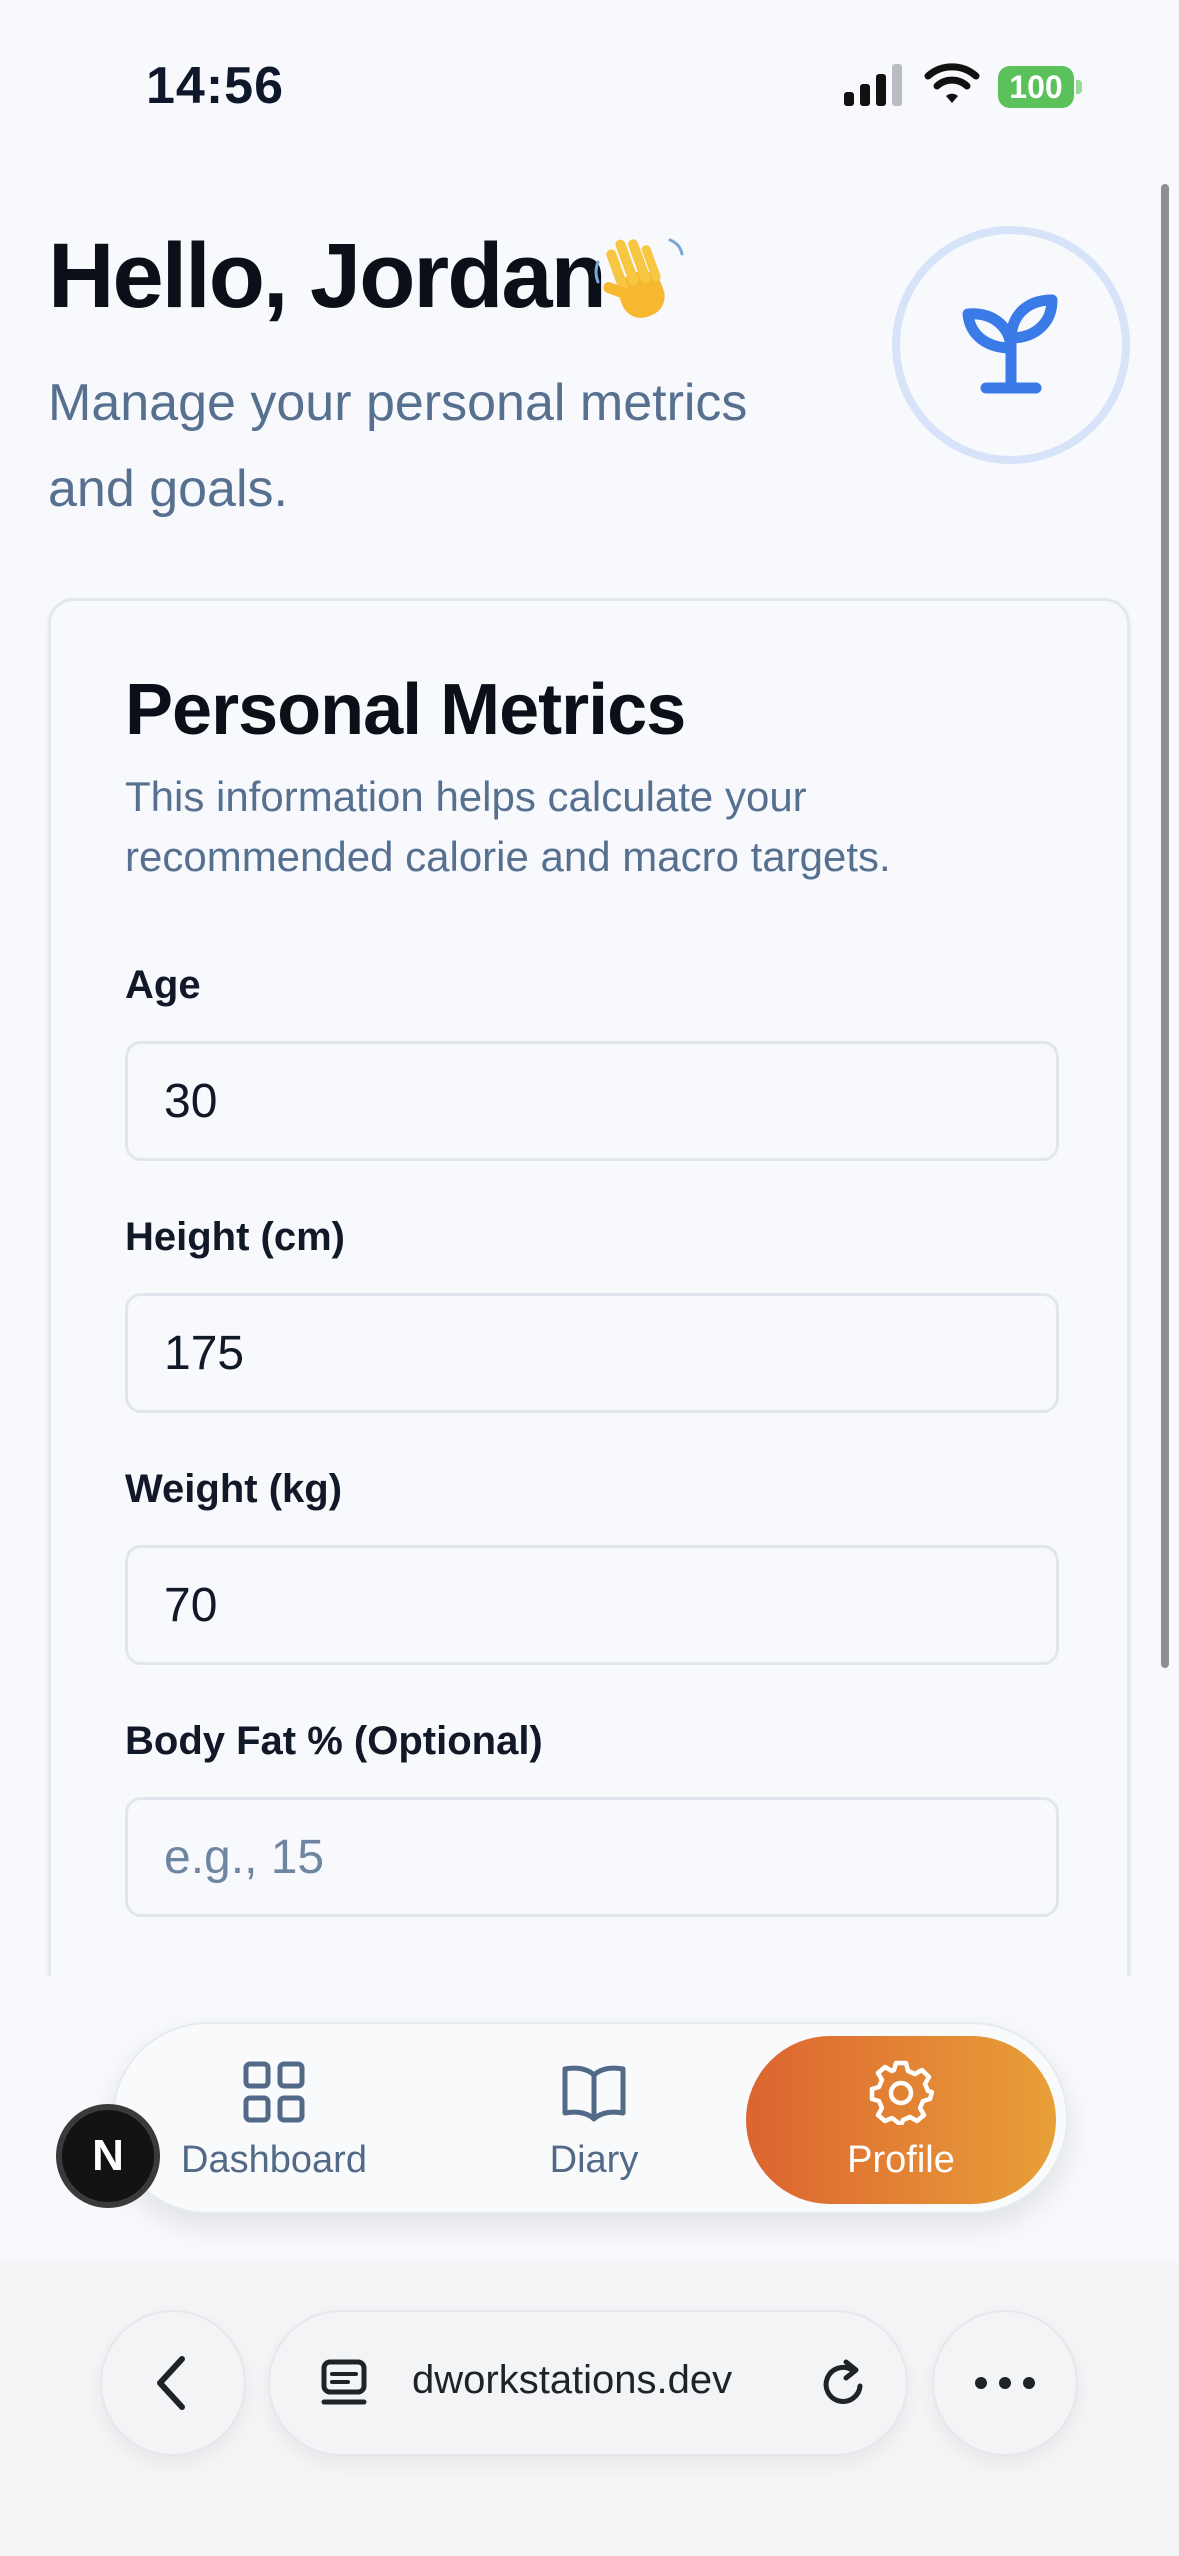 The height and width of the screenshot is (2556, 1179). Describe the element at coordinates (952, 83) in the screenshot. I see `wifi-icon` at that location.